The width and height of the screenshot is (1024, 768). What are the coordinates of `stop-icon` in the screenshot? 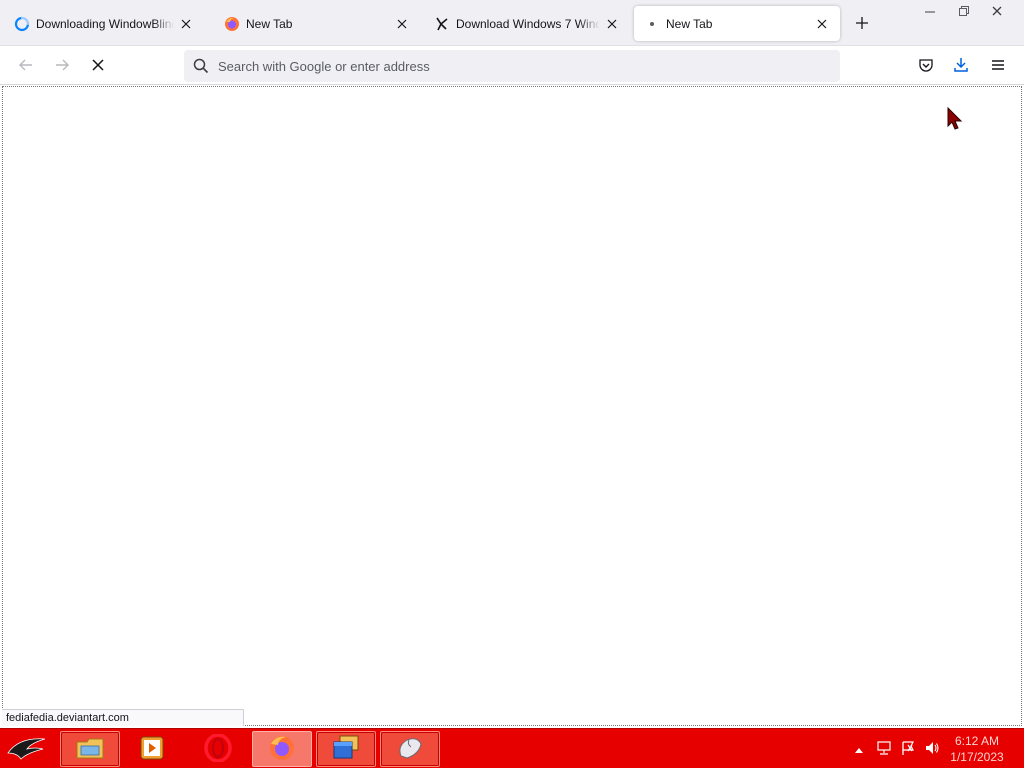 It's located at (98, 66).